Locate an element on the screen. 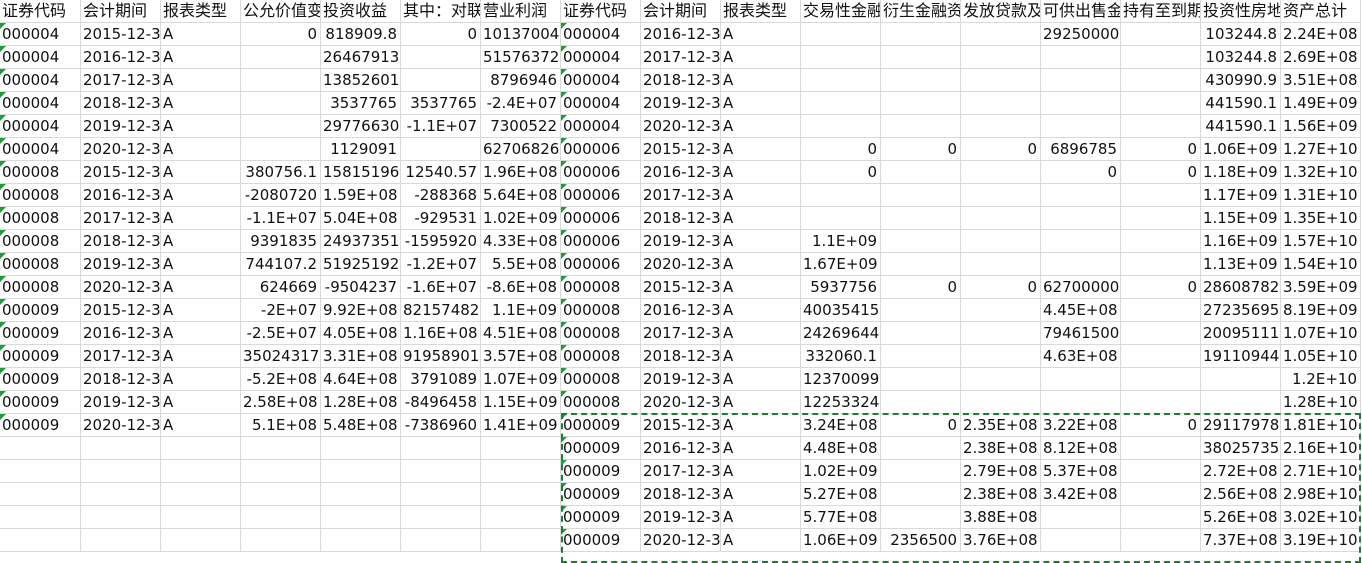 The width and height of the screenshot is (1362, 563). cell-r20-c11: 1.02E+09 is located at coordinates (841, 471).